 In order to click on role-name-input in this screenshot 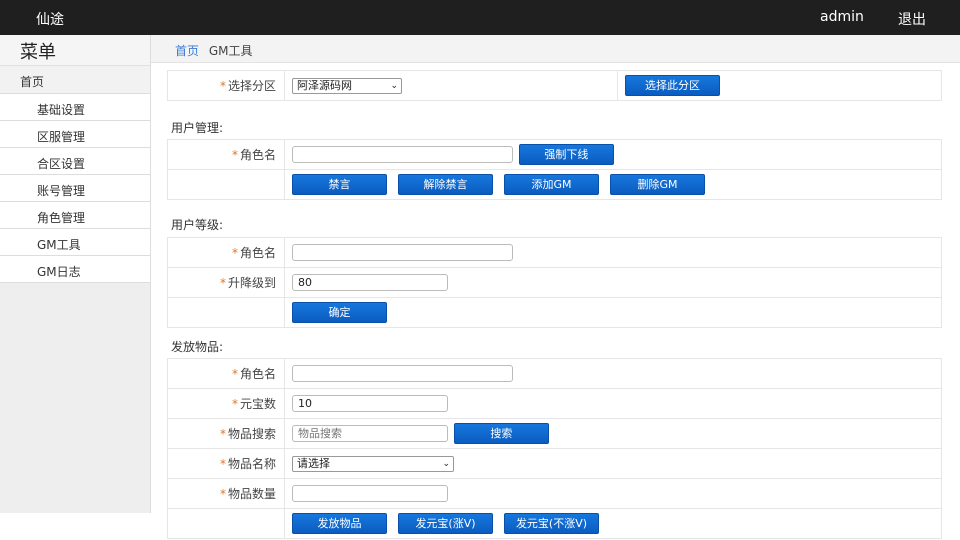, I will do `click(402, 154)`.